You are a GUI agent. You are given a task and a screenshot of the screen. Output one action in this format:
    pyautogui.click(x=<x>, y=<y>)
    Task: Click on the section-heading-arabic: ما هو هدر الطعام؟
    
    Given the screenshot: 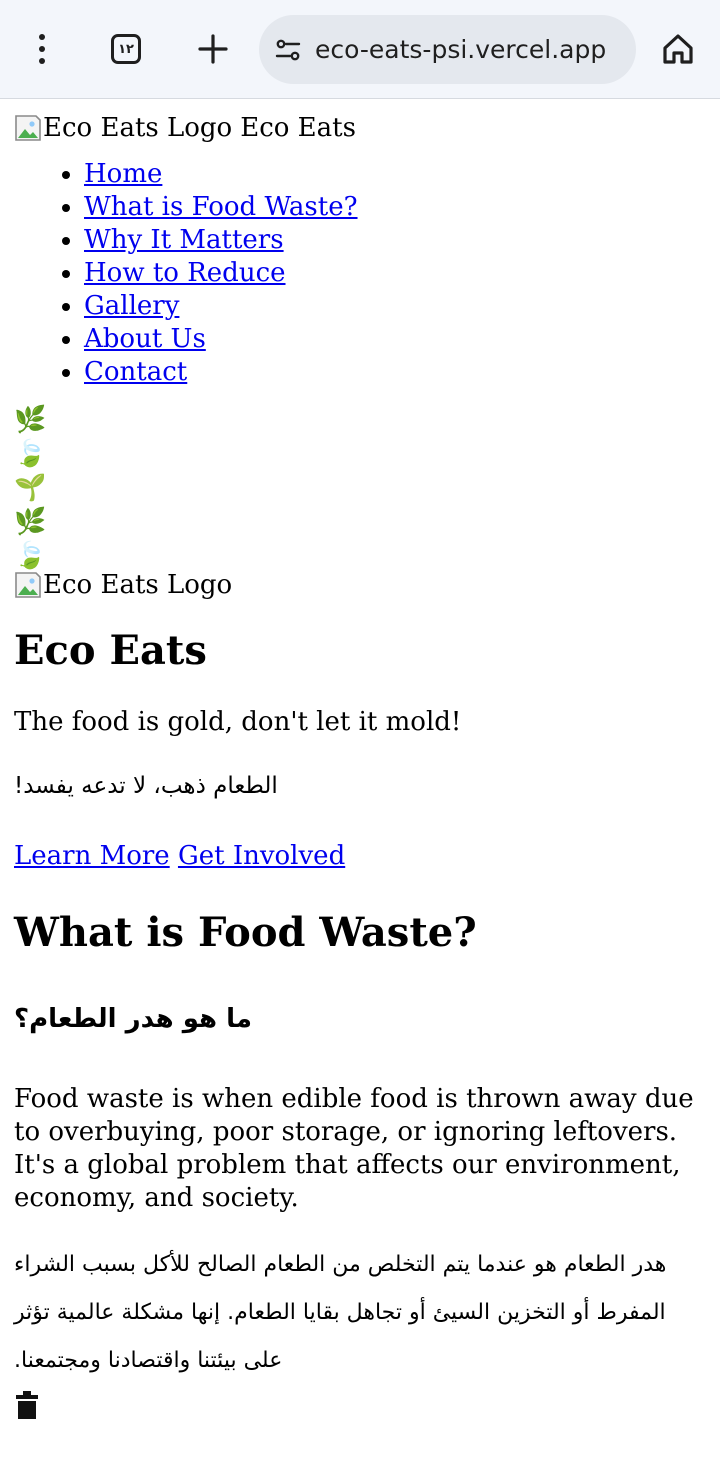 What is the action you would take?
    pyautogui.click(x=133, y=1019)
    